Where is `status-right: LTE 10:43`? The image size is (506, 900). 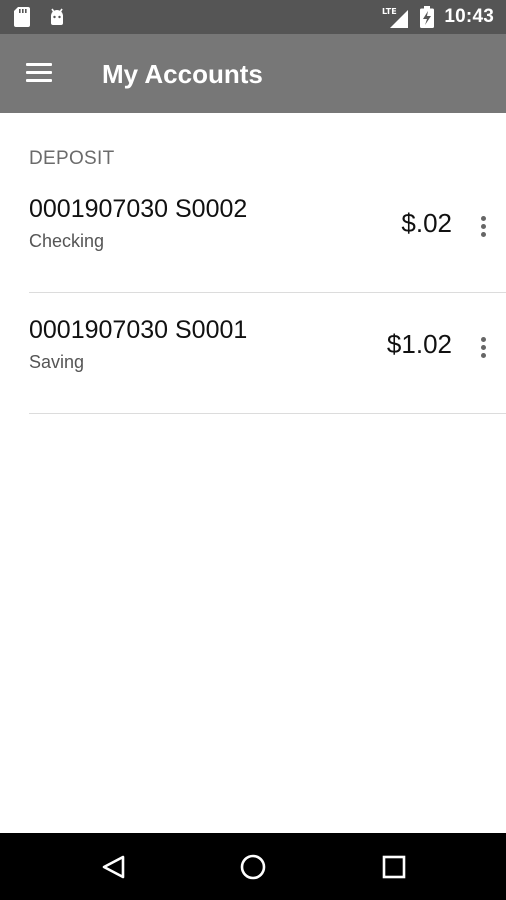 status-right: LTE 10:43 is located at coordinates (438, 17).